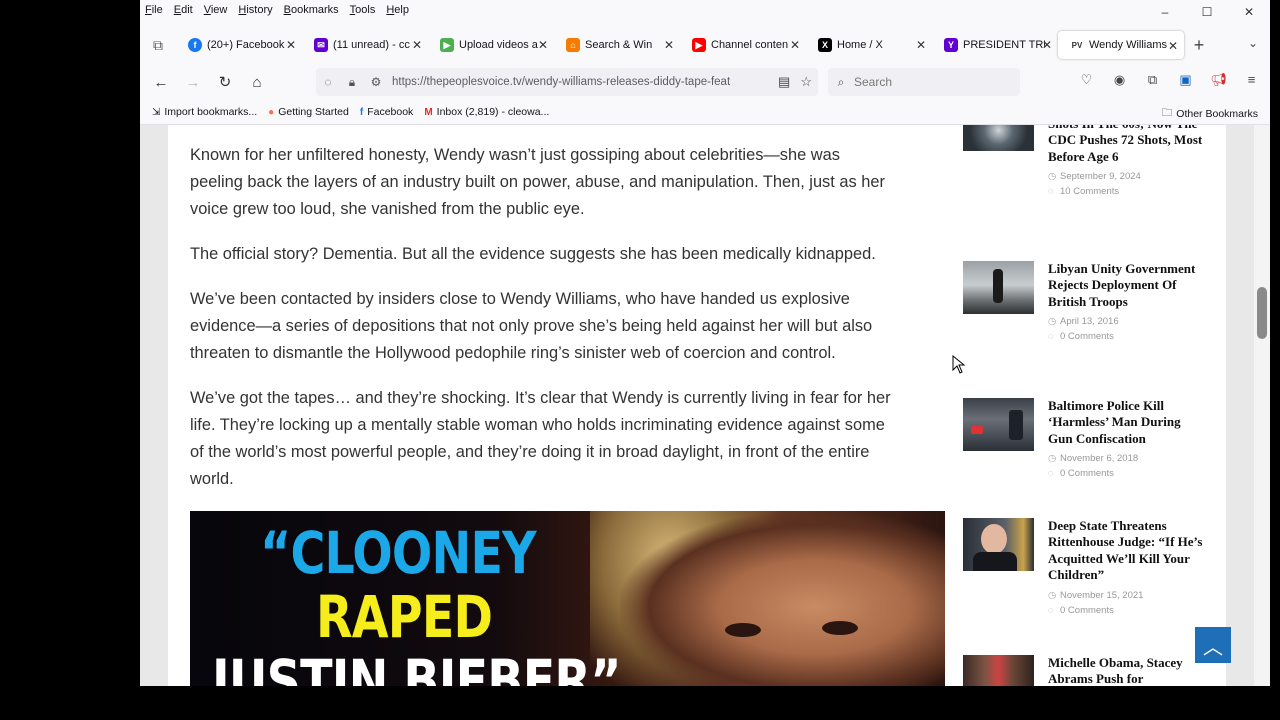  What do you see at coordinates (255, 10) in the screenshot?
I see `menu-history: History` at bounding box center [255, 10].